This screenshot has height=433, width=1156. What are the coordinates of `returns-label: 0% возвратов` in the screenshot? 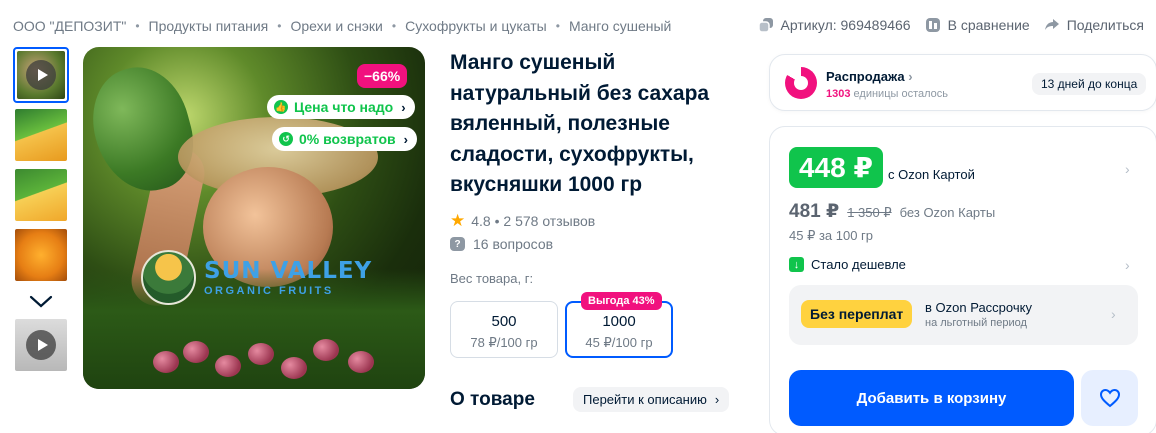 It's located at (347, 139).